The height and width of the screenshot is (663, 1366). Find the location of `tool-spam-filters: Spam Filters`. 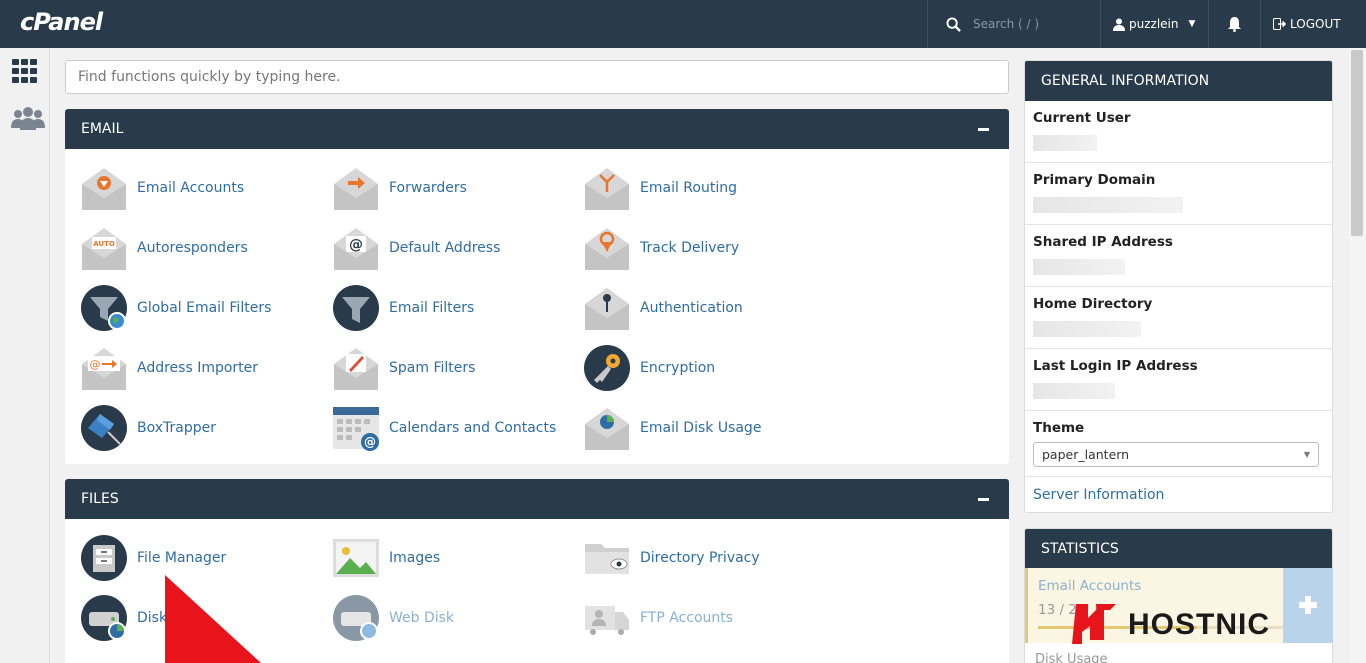

tool-spam-filters: Spam Filters is located at coordinates (403, 368).